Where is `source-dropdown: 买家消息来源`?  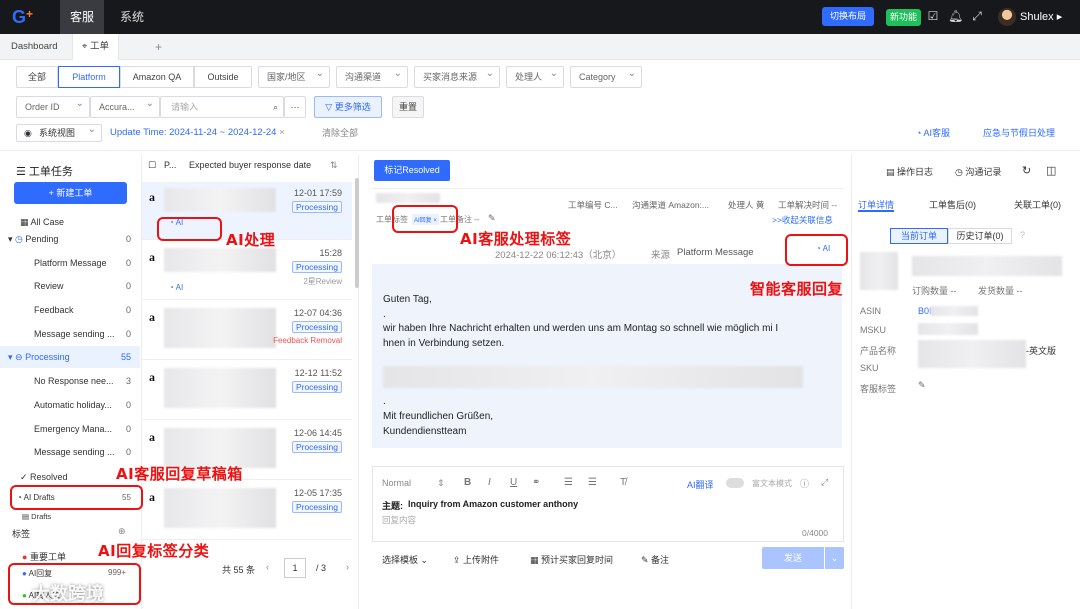
source-dropdown: 买家消息来源 is located at coordinates (457, 76).